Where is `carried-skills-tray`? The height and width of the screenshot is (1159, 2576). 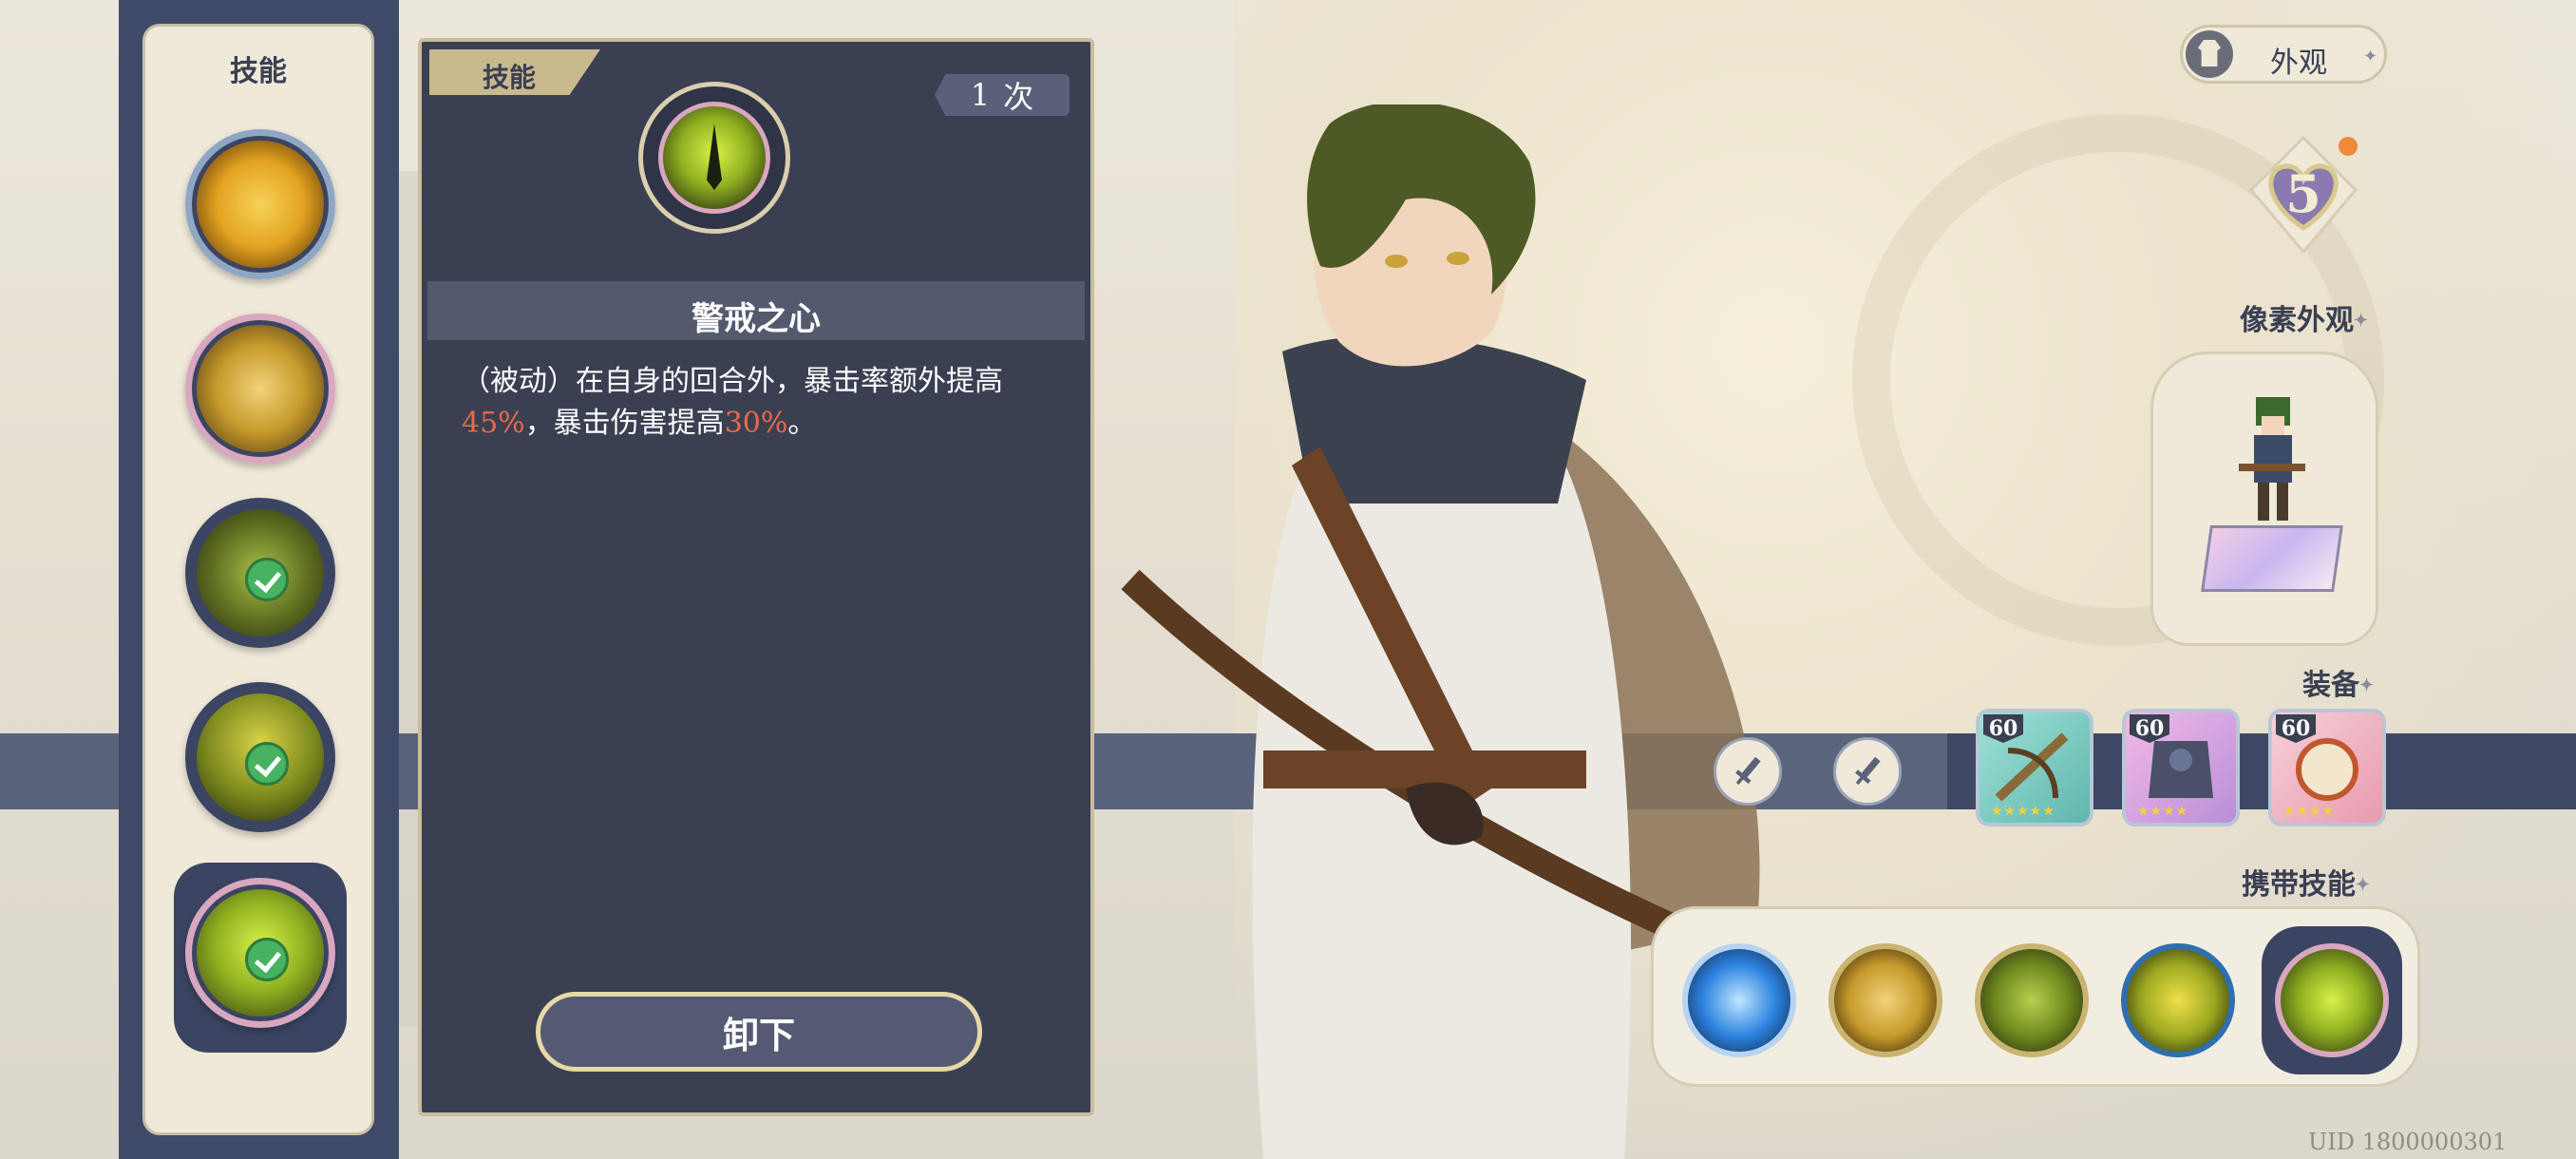
carried-skills-tray is located at coordinates (2035, 996).